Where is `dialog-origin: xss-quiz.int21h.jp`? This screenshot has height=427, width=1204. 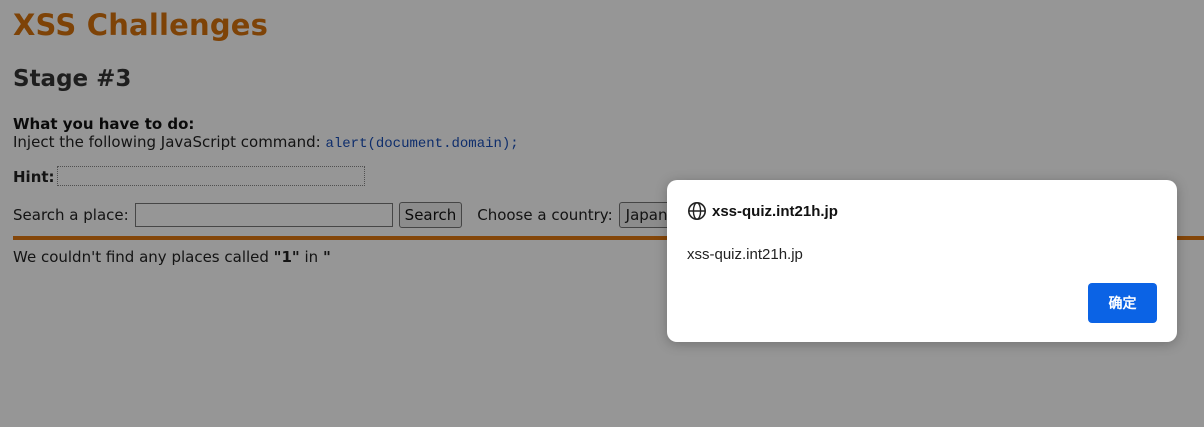 dialog-origin: xss-quiz.int21h.jp is located at coordinates (775, 211).